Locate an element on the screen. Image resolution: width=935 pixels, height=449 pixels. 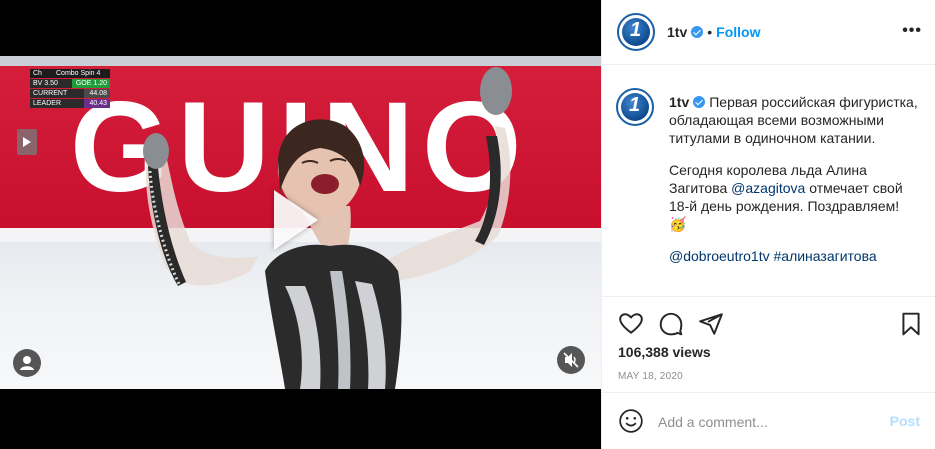
mute-button is located at coordinates (571, 360).